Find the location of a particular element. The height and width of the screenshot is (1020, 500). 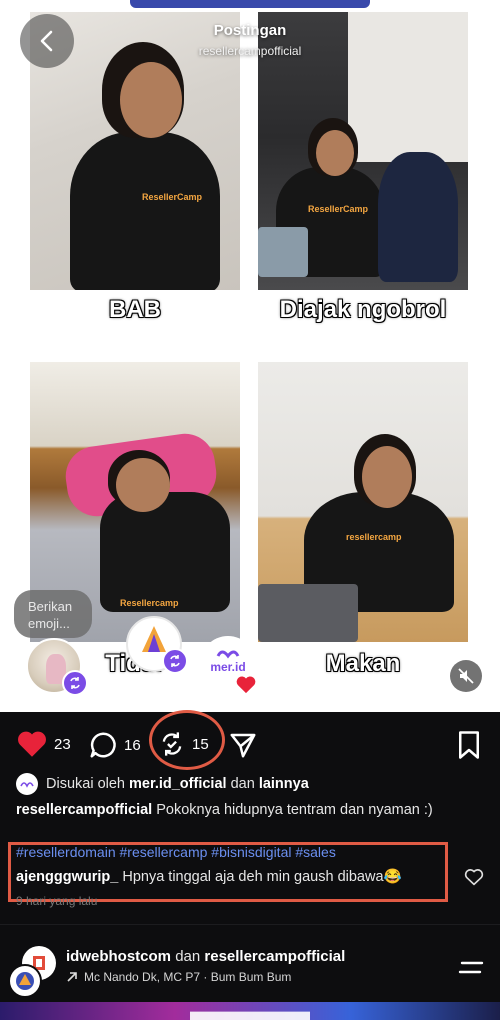

post-timestamp: 9 hari yang lalu is located at coordinates (57, 901).